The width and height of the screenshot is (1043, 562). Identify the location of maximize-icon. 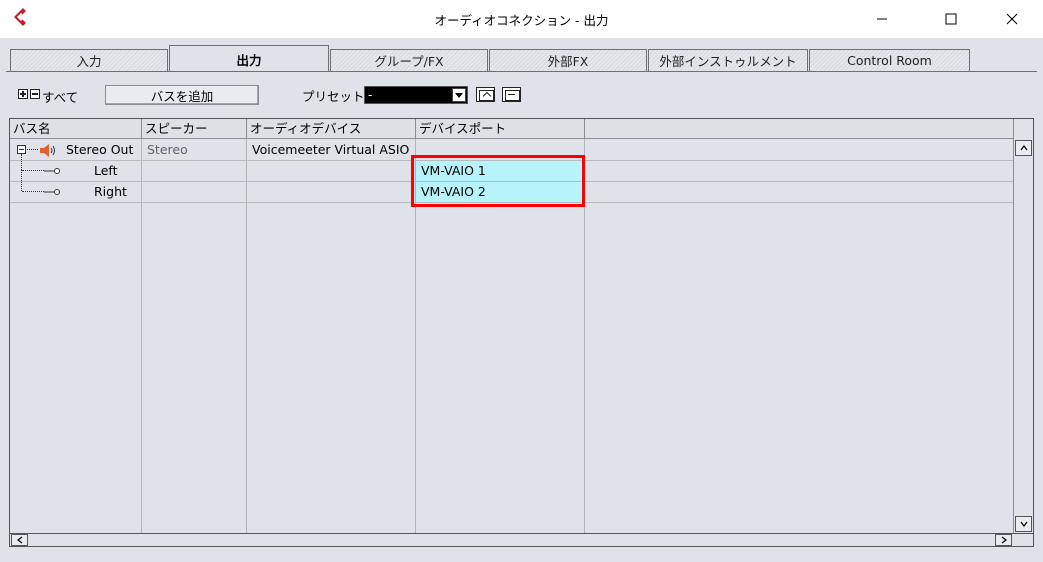
(951, 19).